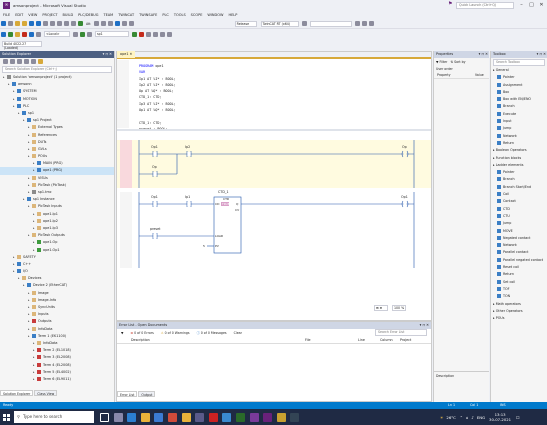 This screenshot has width=547, height=425. What do you see at coordinates (399, 308) in the screenshot?
I see `zoom-select: 100 %` at bounding box center [399, 308].